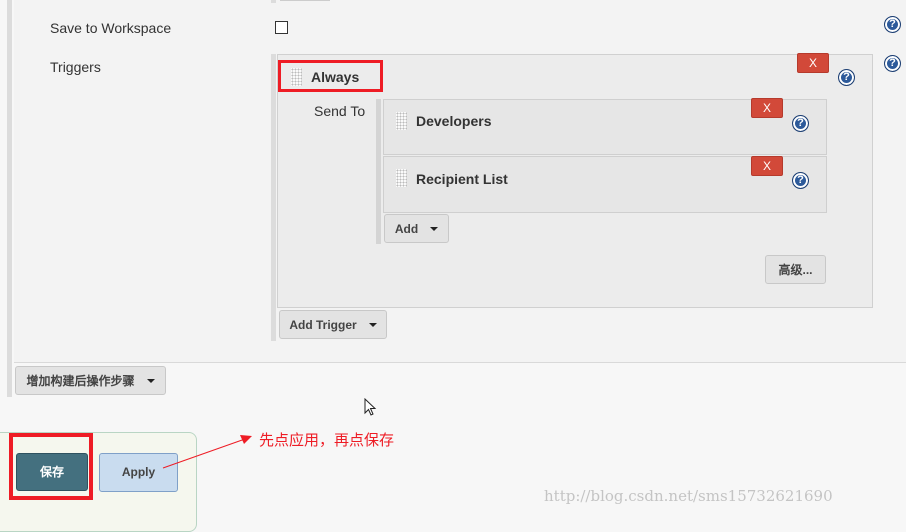 The width and height of the screenshot is (906, 532). What do you see at coordinates (327, 440) in the screenshot?
I see `annotation-text: 先点应用，再点保存` at bounding box center [327, 440].